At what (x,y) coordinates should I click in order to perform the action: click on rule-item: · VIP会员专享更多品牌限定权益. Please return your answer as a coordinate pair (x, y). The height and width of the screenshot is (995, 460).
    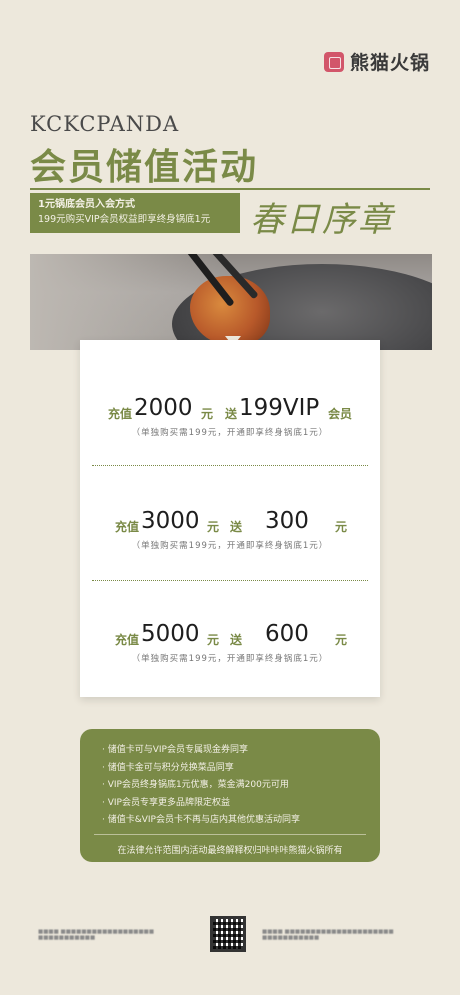
    Looking at the image, I should click on (166, 802).